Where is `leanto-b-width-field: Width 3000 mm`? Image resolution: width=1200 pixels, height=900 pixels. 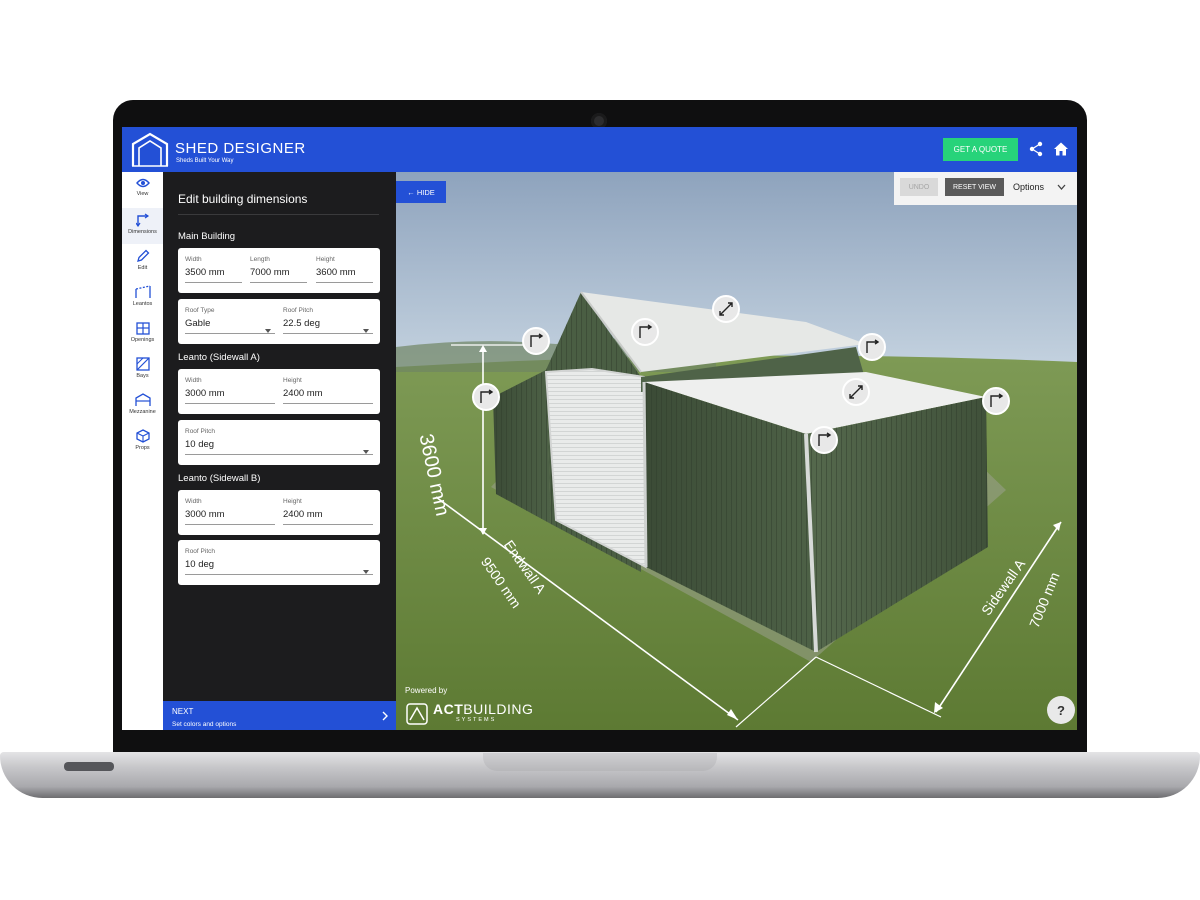 leanto-b-width-field: Width 3000 mm is located at coordinates (230, 511).